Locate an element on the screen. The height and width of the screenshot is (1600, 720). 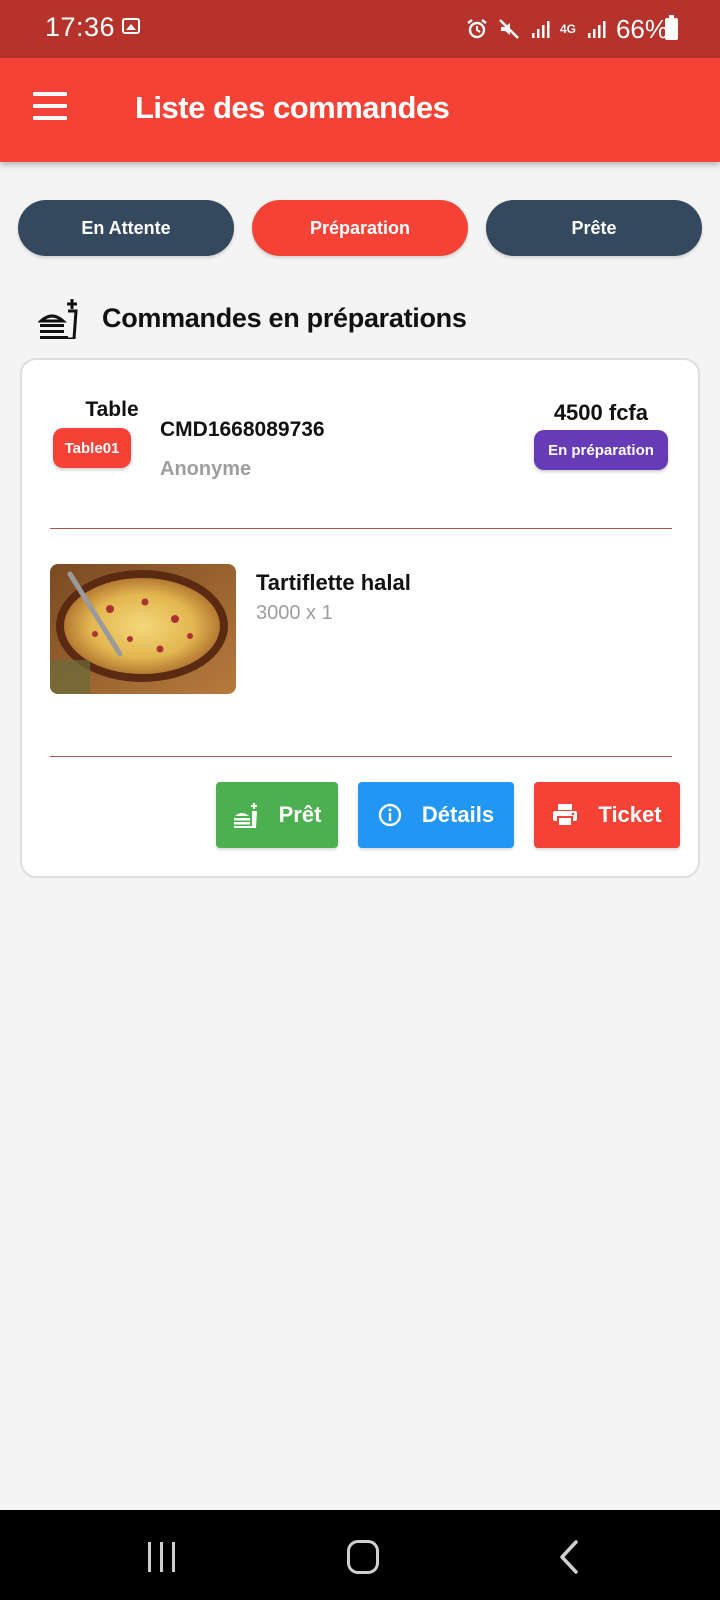
table-badge: Table01 is located at coordinates (92, 448).